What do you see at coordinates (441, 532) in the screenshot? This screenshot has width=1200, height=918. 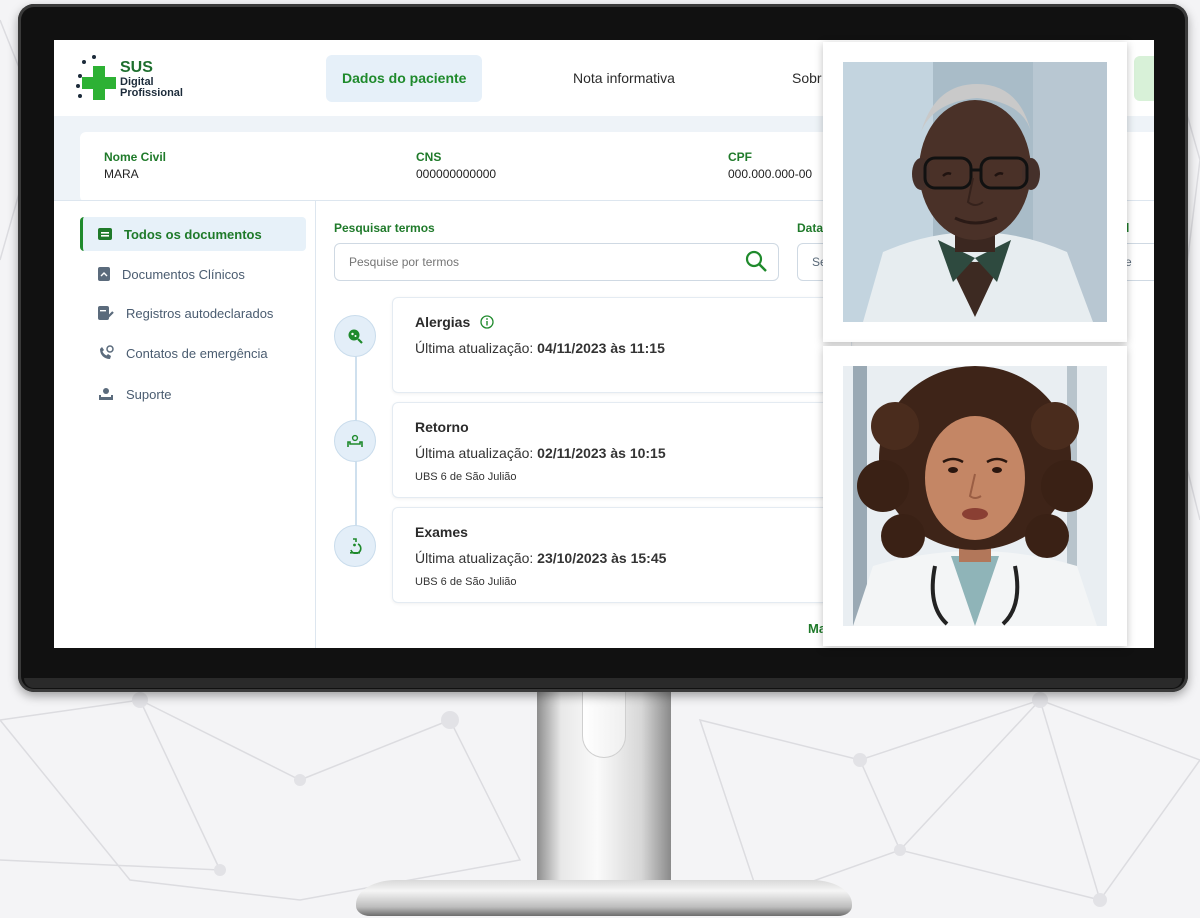 I see `document-title: Exames` at bounding box center [441, 532].